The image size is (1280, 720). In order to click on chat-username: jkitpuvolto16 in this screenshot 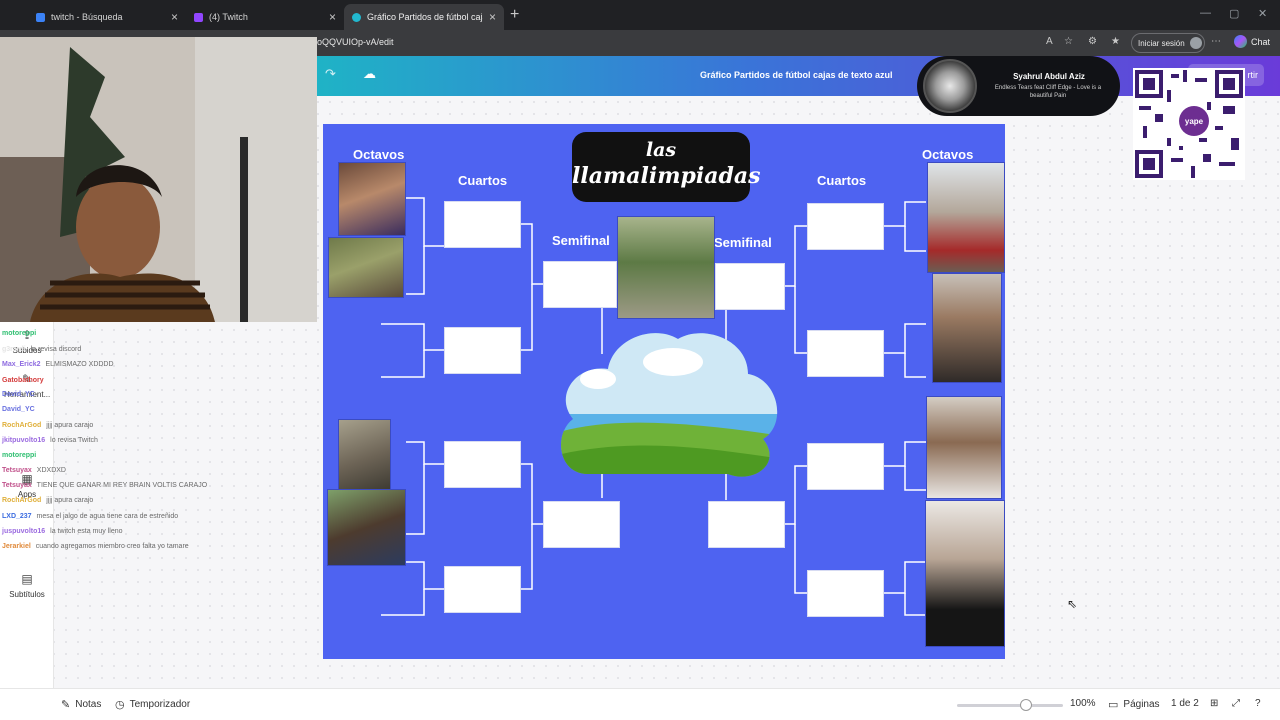, I will do `click(24, 440)`.